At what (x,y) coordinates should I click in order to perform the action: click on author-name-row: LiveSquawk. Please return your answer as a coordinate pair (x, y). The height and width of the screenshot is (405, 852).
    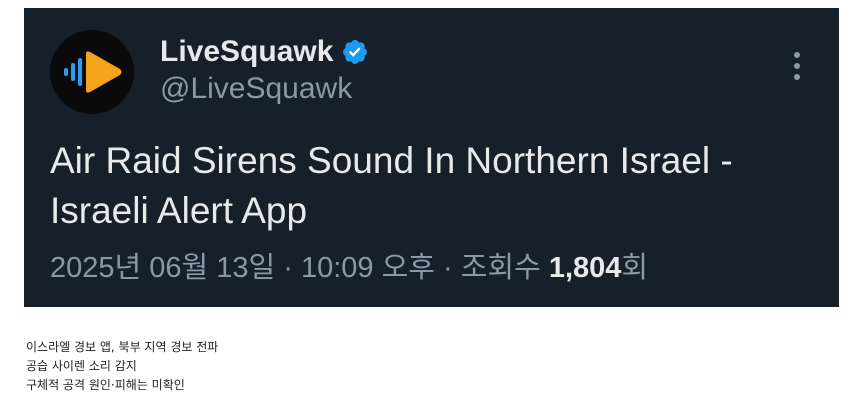
    Looking at the image, I should click on (264, 52).